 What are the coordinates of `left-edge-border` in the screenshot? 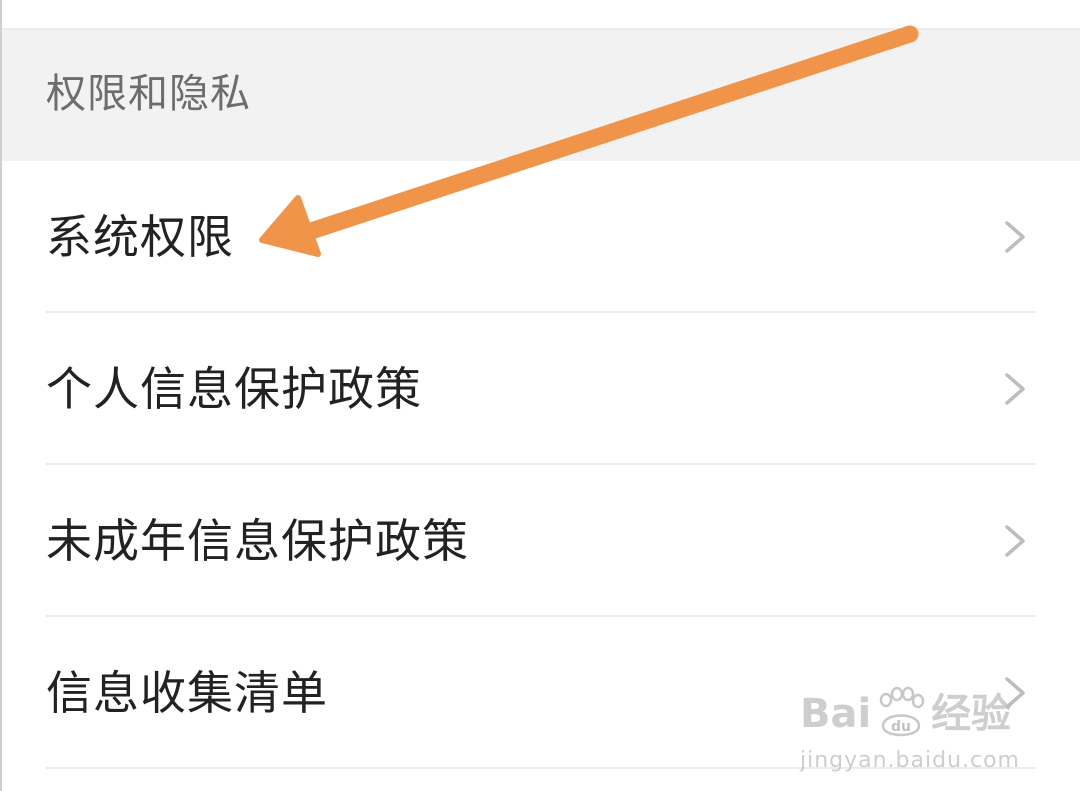 It's located at (1, 395).